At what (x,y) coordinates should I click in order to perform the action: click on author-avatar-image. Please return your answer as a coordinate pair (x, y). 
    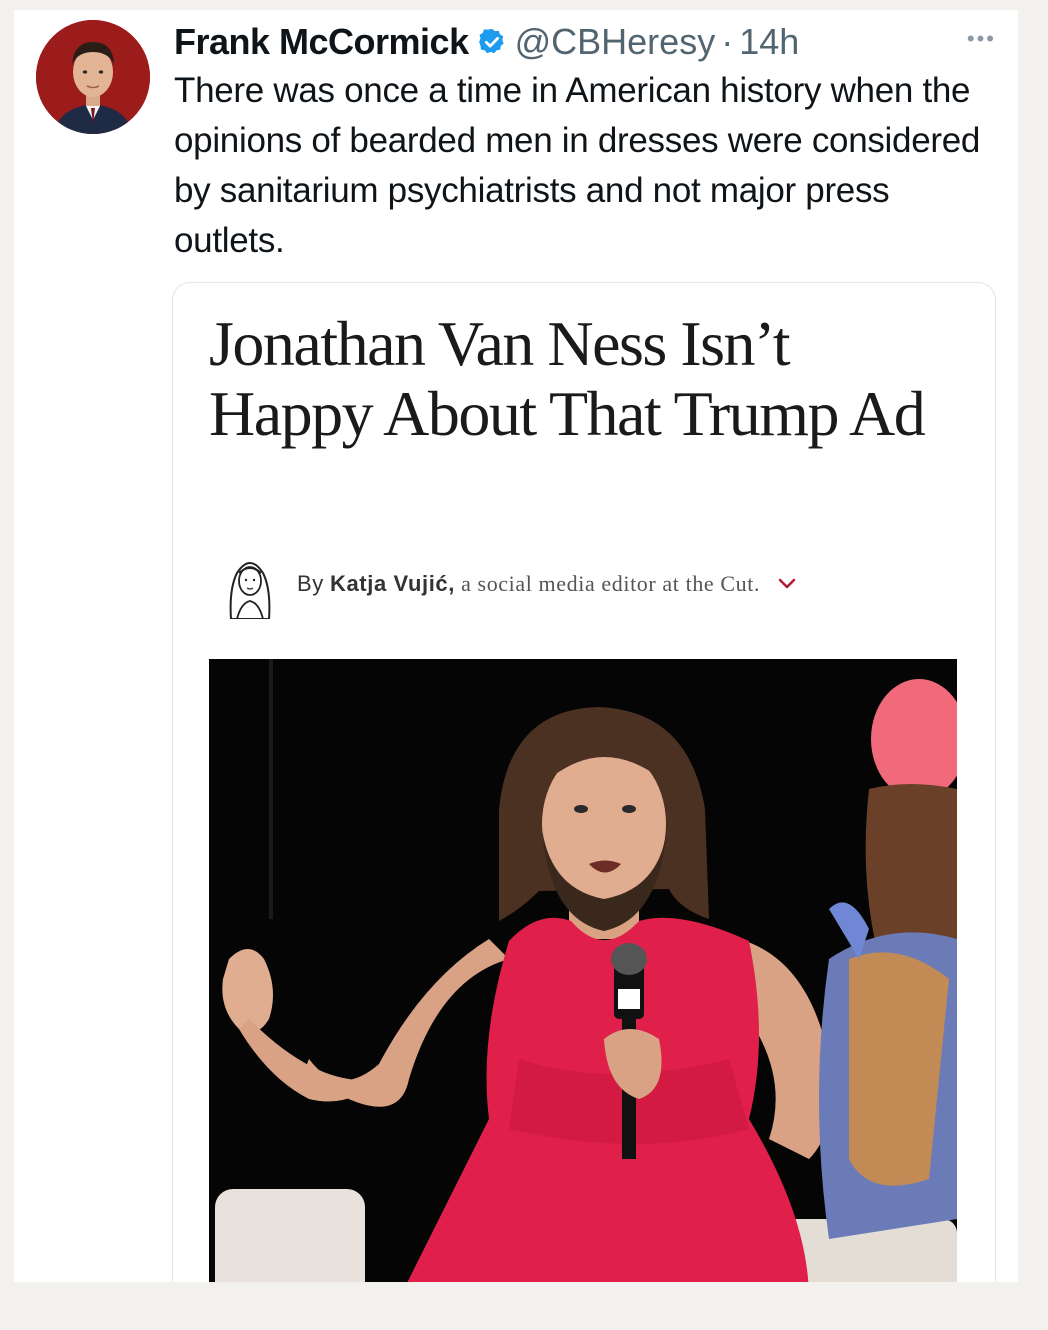
    Looking at the image, I should click on (93, 77).